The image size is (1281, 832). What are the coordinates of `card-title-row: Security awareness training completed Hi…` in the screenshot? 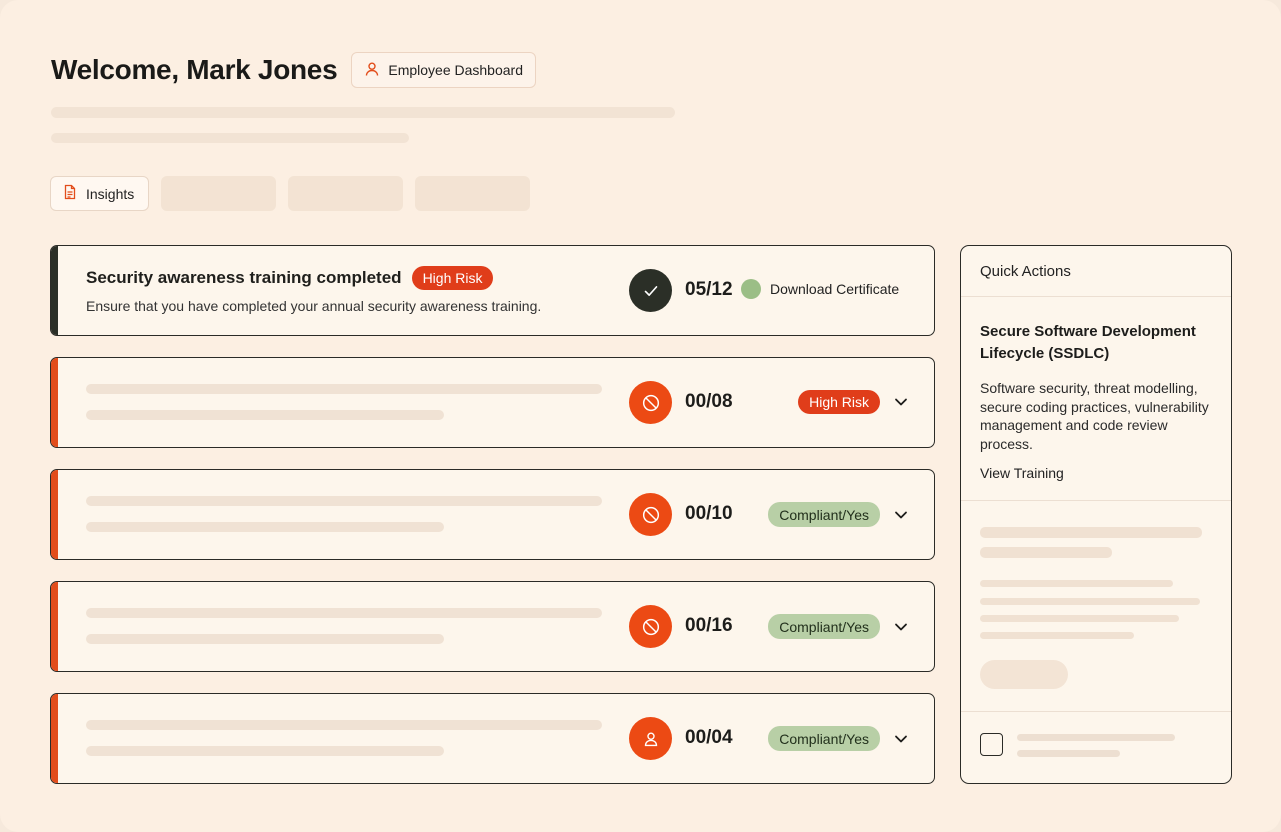 It's located at (290, 278).